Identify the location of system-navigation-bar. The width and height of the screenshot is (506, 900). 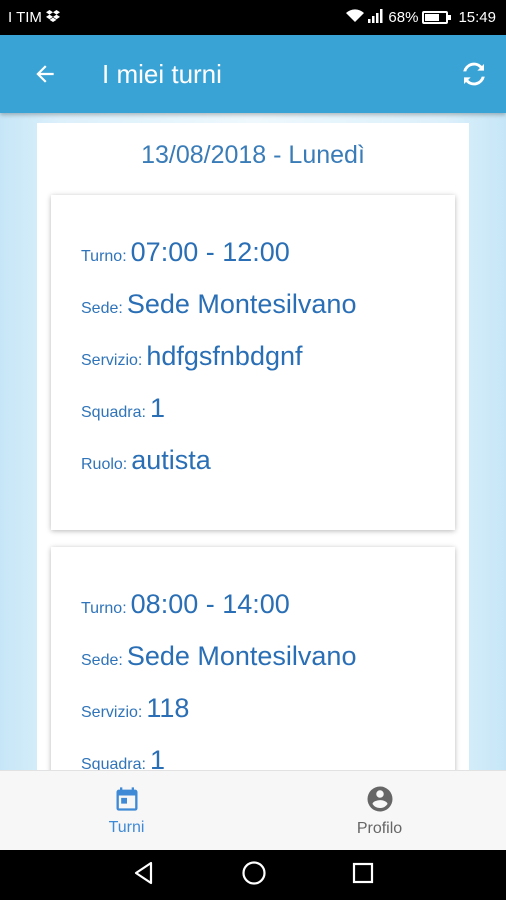
(253, 875).